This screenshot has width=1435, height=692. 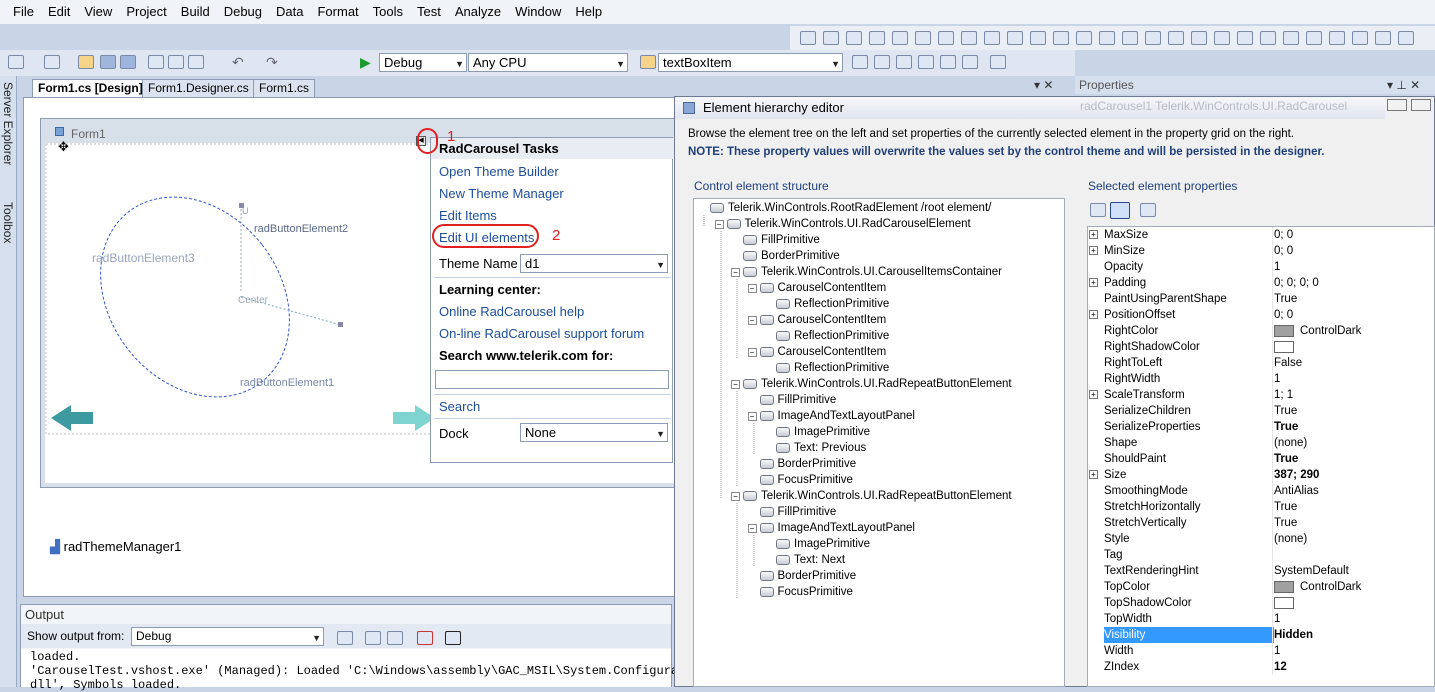 What do you see at coordinates (365, 62) in the screenshot?
I see `start-debug-icon: ▶` at bounding box center [365, 62].